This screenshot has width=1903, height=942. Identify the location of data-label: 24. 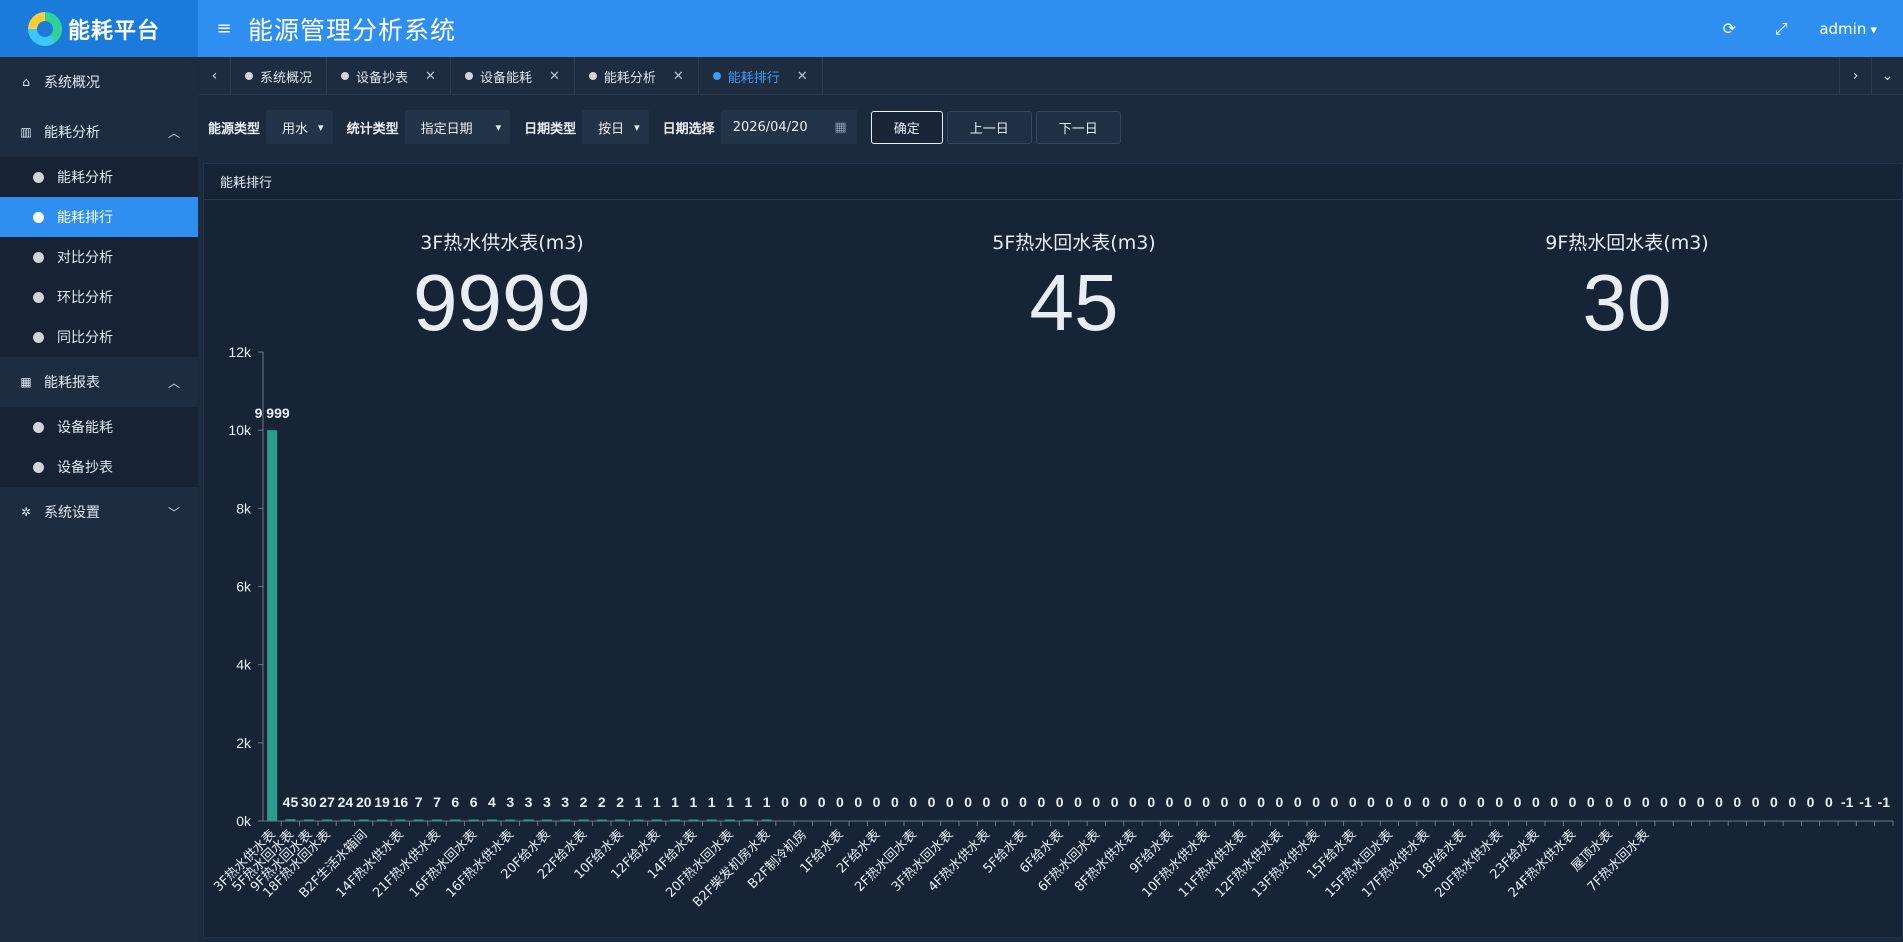
(346, 802).